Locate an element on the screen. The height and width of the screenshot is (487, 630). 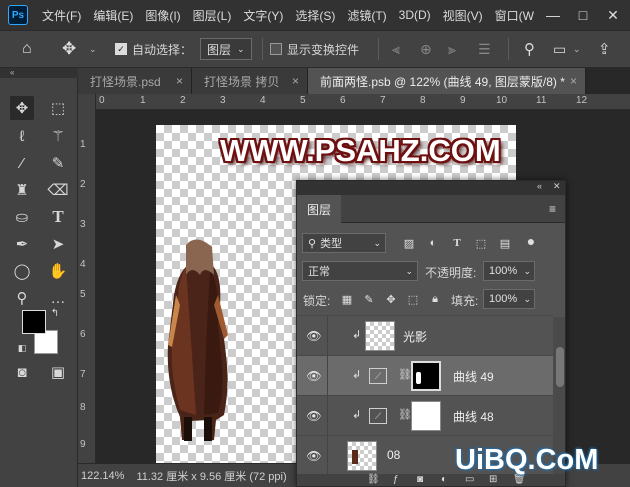
pixel-filter-icon: ▨ is located at coordinates (409, 243).